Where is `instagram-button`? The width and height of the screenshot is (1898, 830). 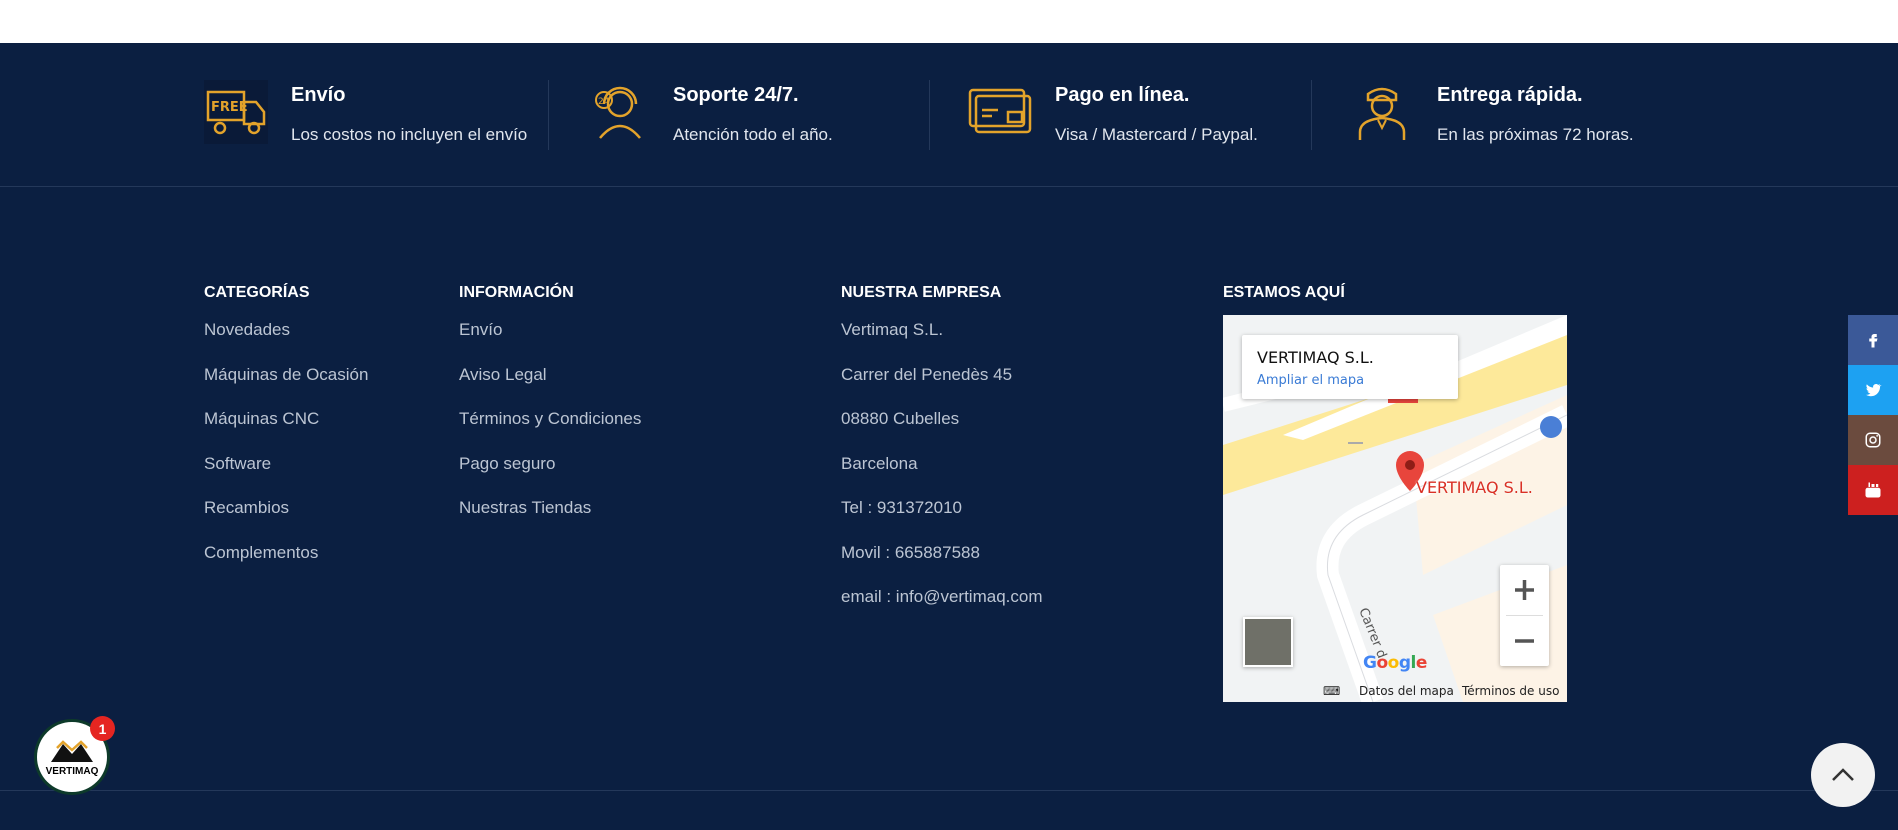
instagram-button is located at coordinates (1873, 440).